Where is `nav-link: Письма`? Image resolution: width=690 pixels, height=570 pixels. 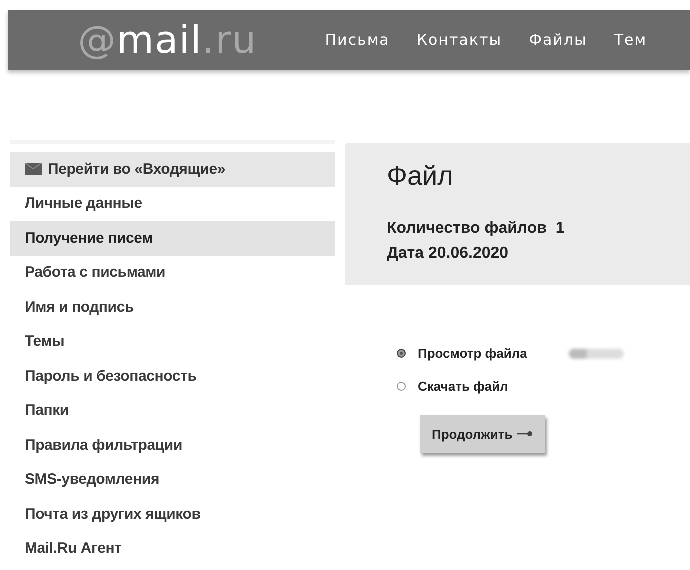
nav-link: Письма is located at coordinates (357, 40).